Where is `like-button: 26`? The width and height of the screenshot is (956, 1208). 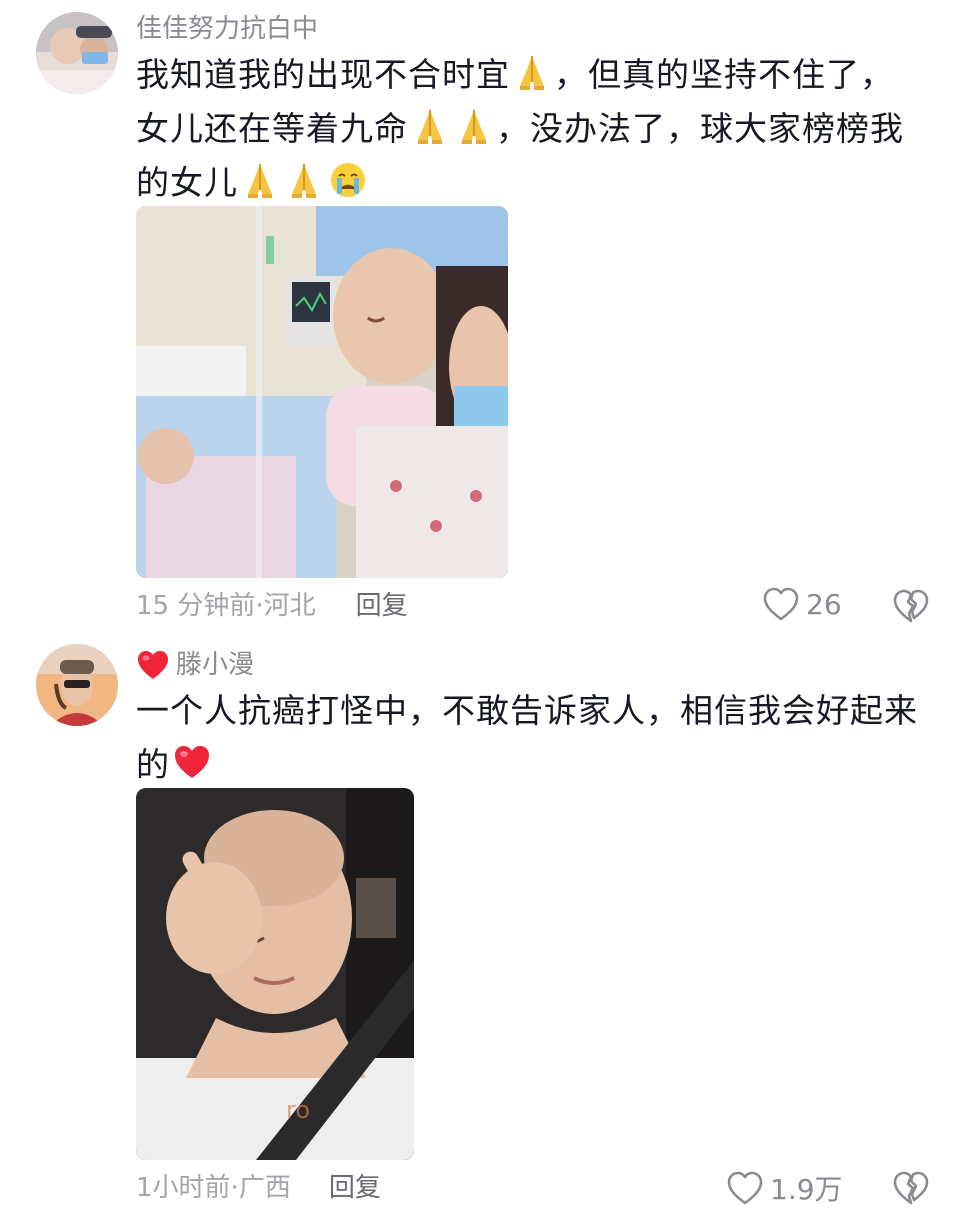 like-button: 26 is located at coordinates (802, 604).